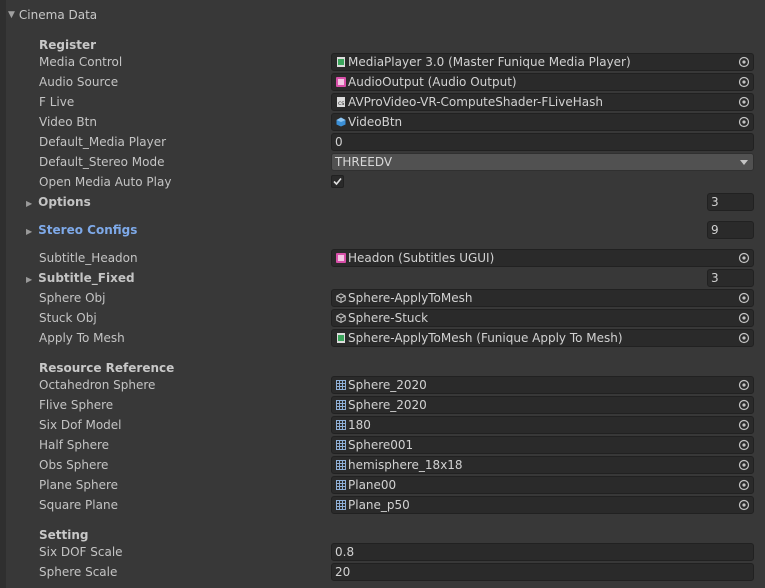  I want to click on video-btn-field: VideoBtn, so click(542, 122).